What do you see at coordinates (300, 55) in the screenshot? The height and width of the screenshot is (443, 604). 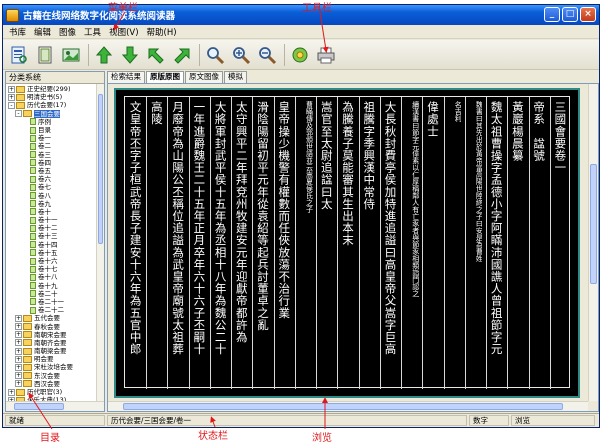 I see `online-button` at bounding box center [300, 55].